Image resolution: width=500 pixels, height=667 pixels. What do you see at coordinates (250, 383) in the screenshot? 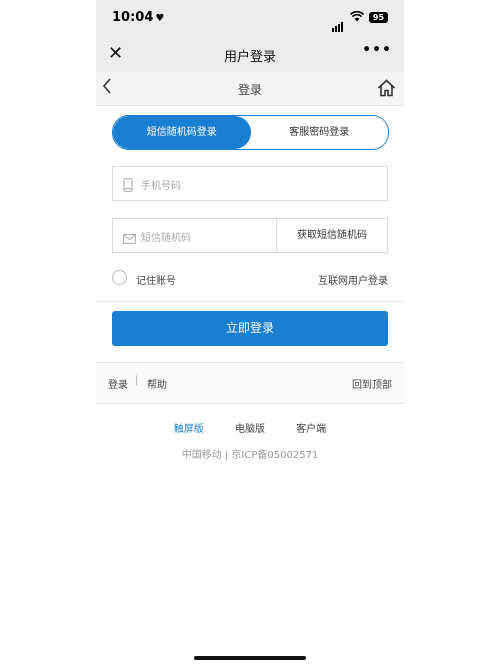
I see `footer-links: 登录 | 帮助 回到顶部` at bounding box center [250, 383].